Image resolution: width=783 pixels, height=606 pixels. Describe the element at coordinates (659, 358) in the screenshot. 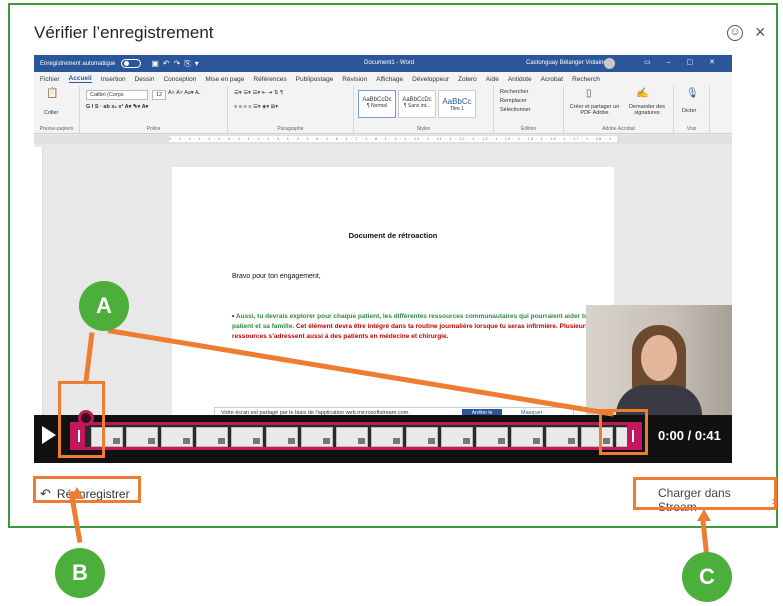

I see `person-face` at that location.